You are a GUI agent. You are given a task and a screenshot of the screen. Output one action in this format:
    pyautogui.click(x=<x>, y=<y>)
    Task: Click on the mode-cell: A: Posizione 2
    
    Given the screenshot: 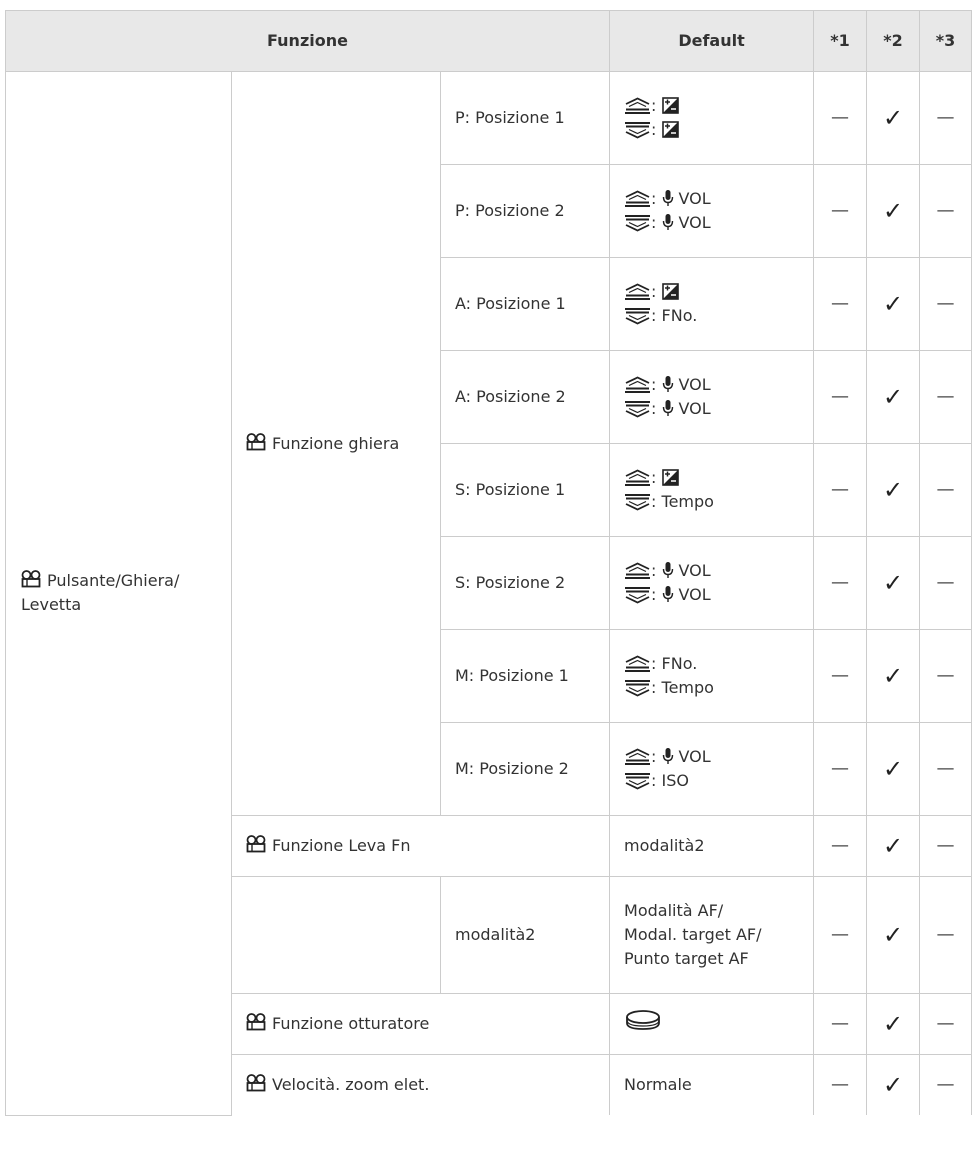 What is the action you would take?
    pyautogui.click(x=525, y=397)
    